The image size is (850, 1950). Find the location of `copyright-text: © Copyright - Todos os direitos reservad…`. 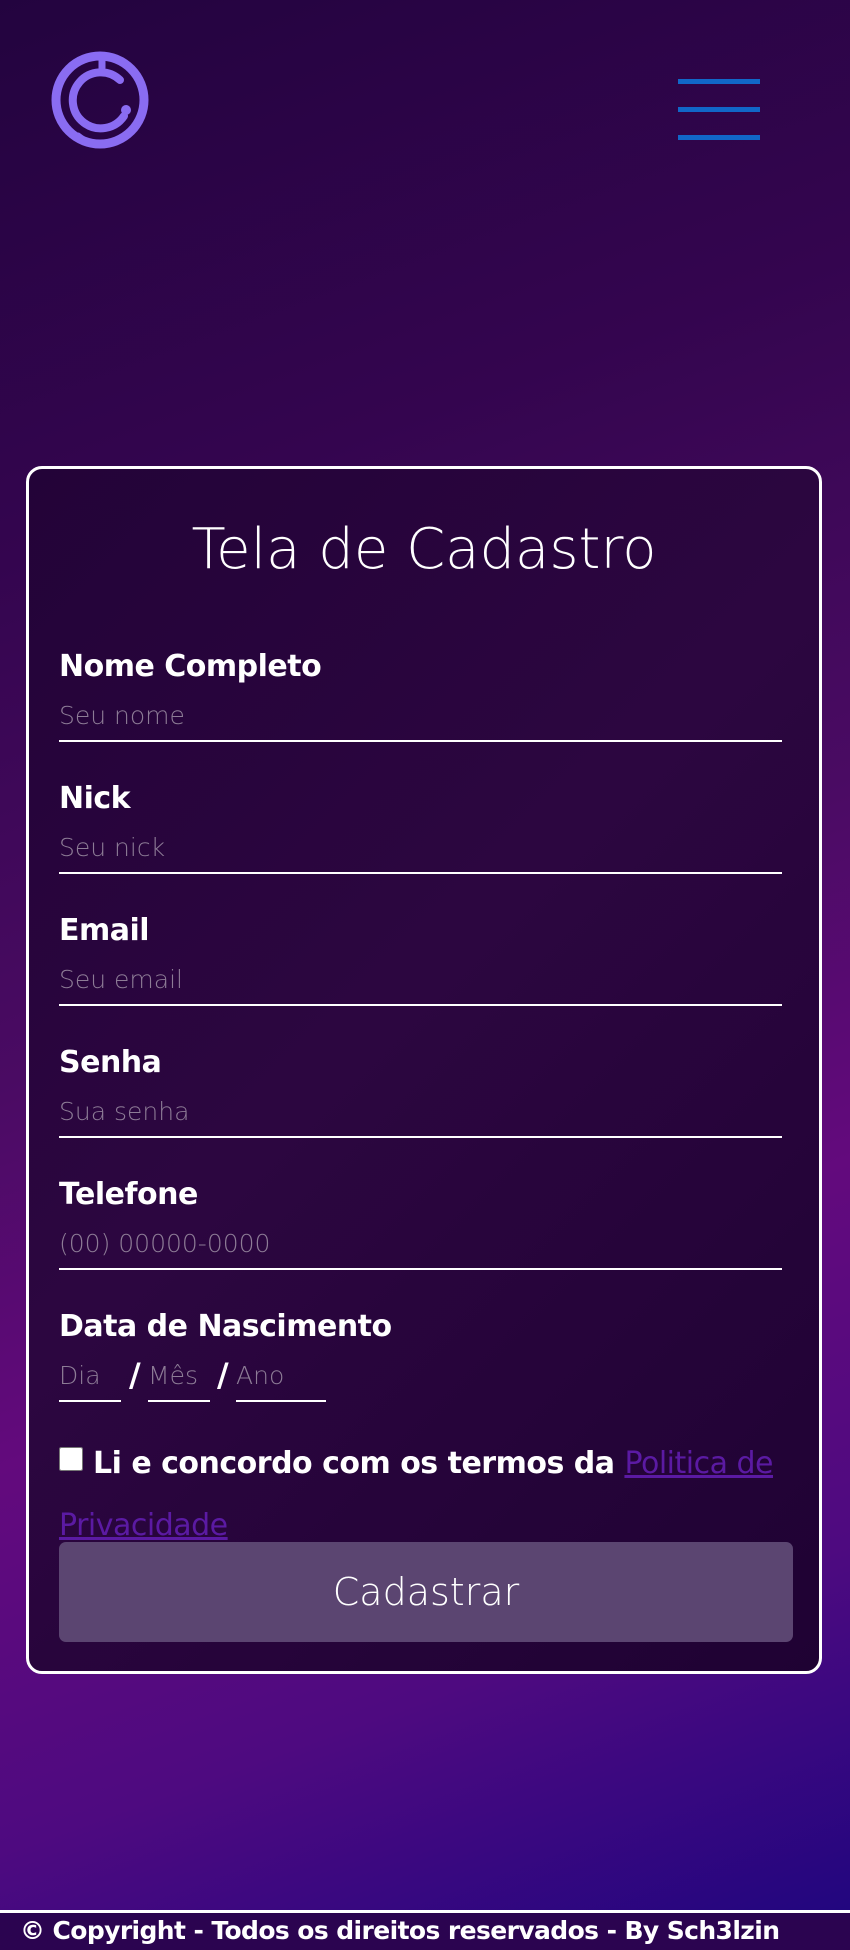

copyright-text: © Copyright - Todos os direitos reservad… is located at coordinates (400, 1930).